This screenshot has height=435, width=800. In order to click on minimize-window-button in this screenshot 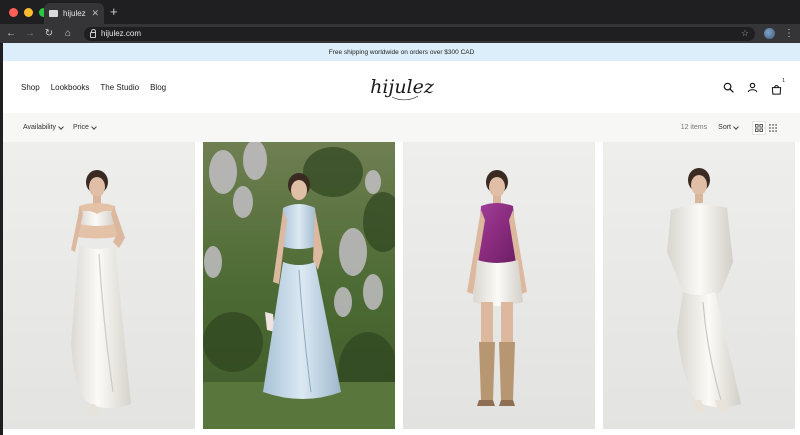, I will do `click(28, 12)`.